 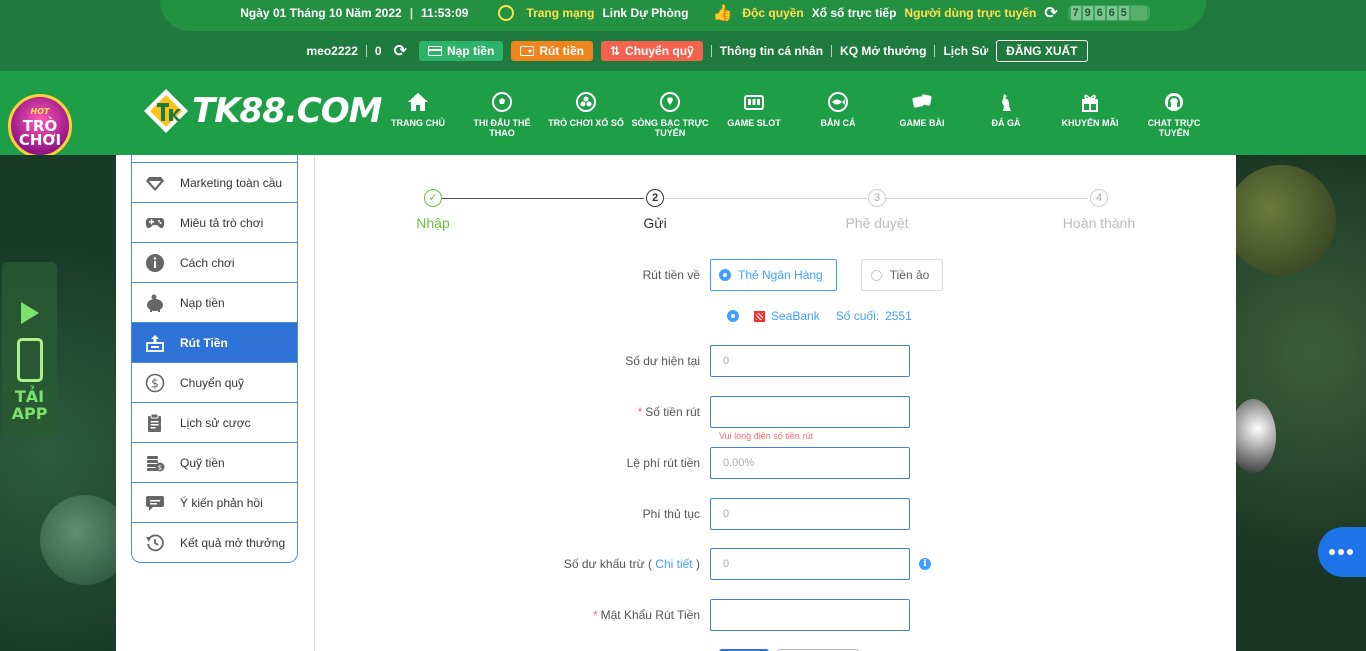 I want to click on sidebar-item-game-description: Miêu tả trò chơi, so click(x=214, y=222).